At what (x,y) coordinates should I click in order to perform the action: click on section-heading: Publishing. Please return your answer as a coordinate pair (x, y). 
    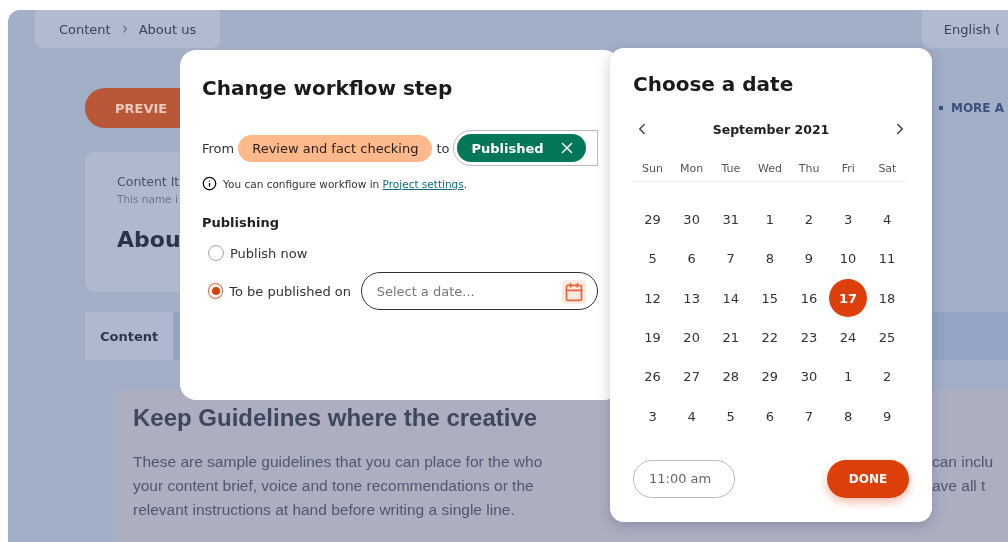
    Looking at the image, I should click on (240, 222).